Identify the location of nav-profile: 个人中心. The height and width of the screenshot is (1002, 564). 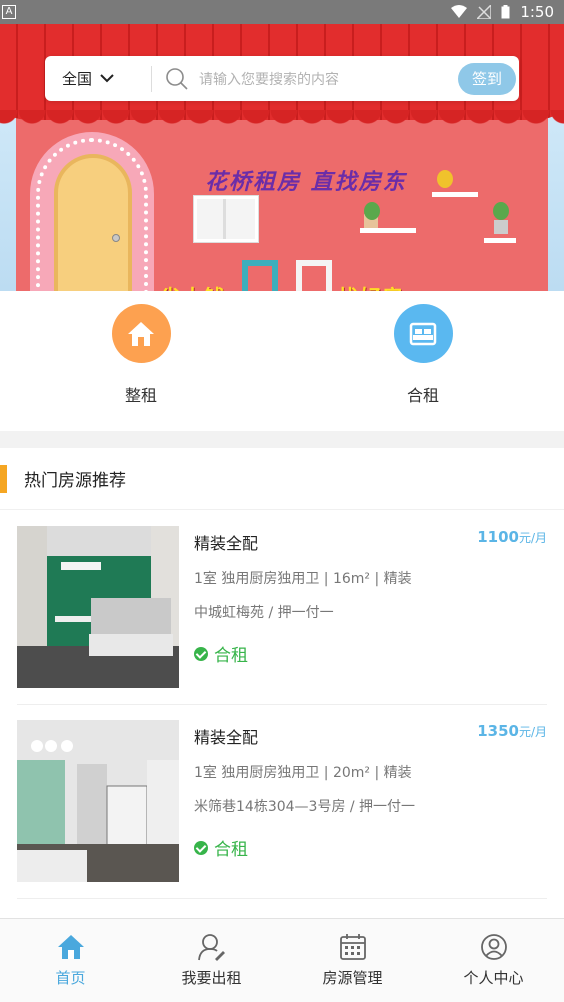
(493, 960).